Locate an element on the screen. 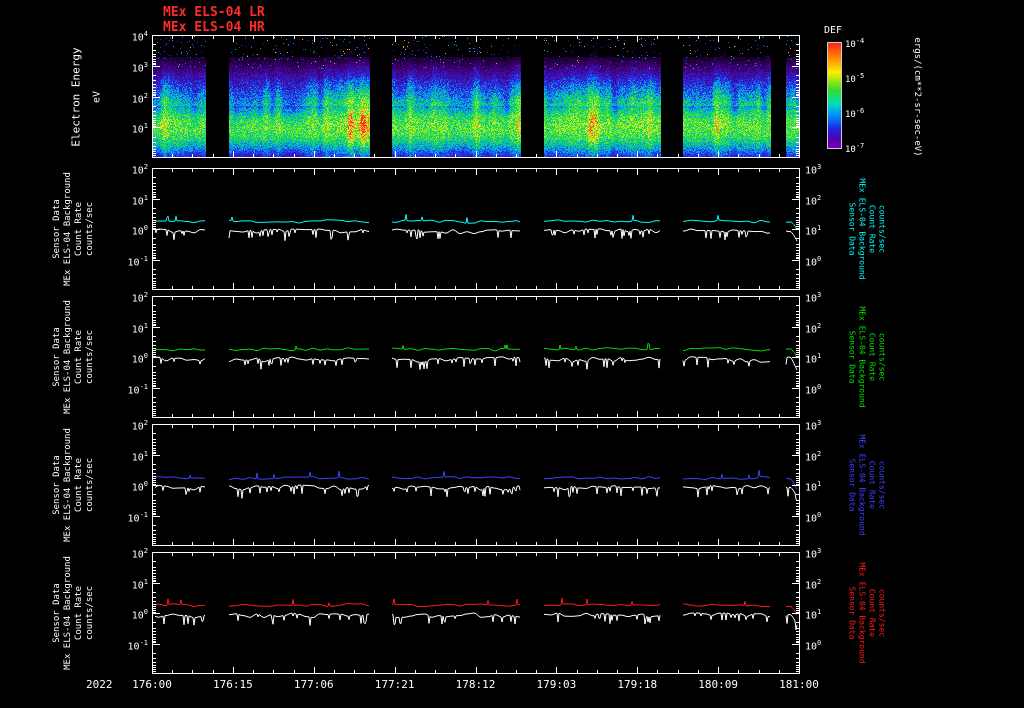 The height and width of the screenshot is (708, 1024). x-axis-tick-label: 176:15 is located at coordinates (233, 684).